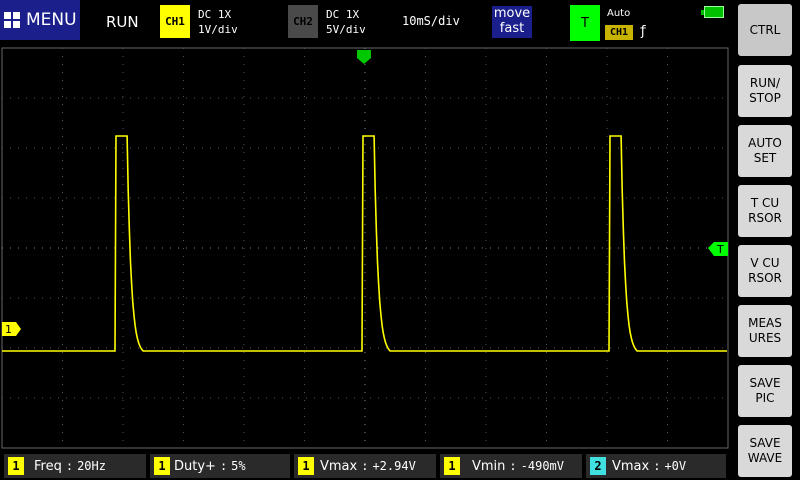  Describe the element at coordinates (75, 466) in the screenshot. I see `measurement-freq: 1 Freq : 20Hz` at that location.